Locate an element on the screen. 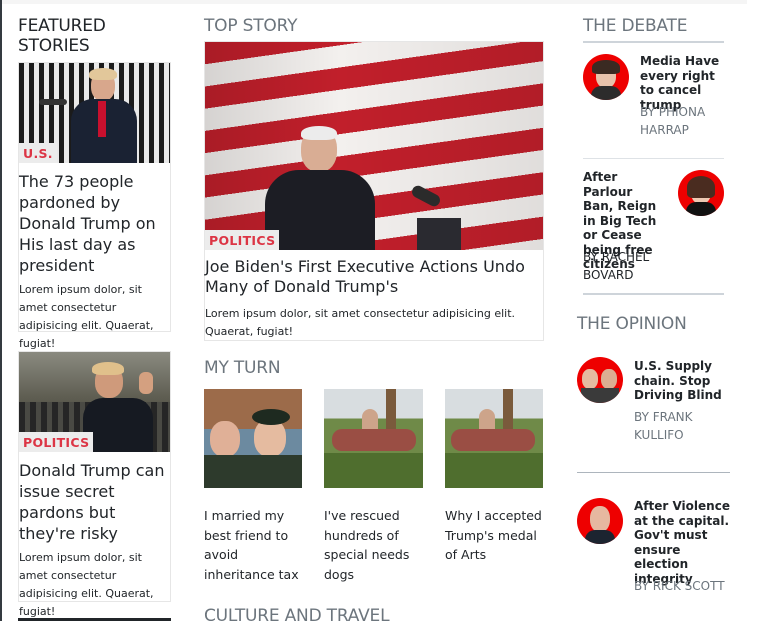 This screenshot has width=769, height=621. left-edge-bar is located at coordinates (1, 310).